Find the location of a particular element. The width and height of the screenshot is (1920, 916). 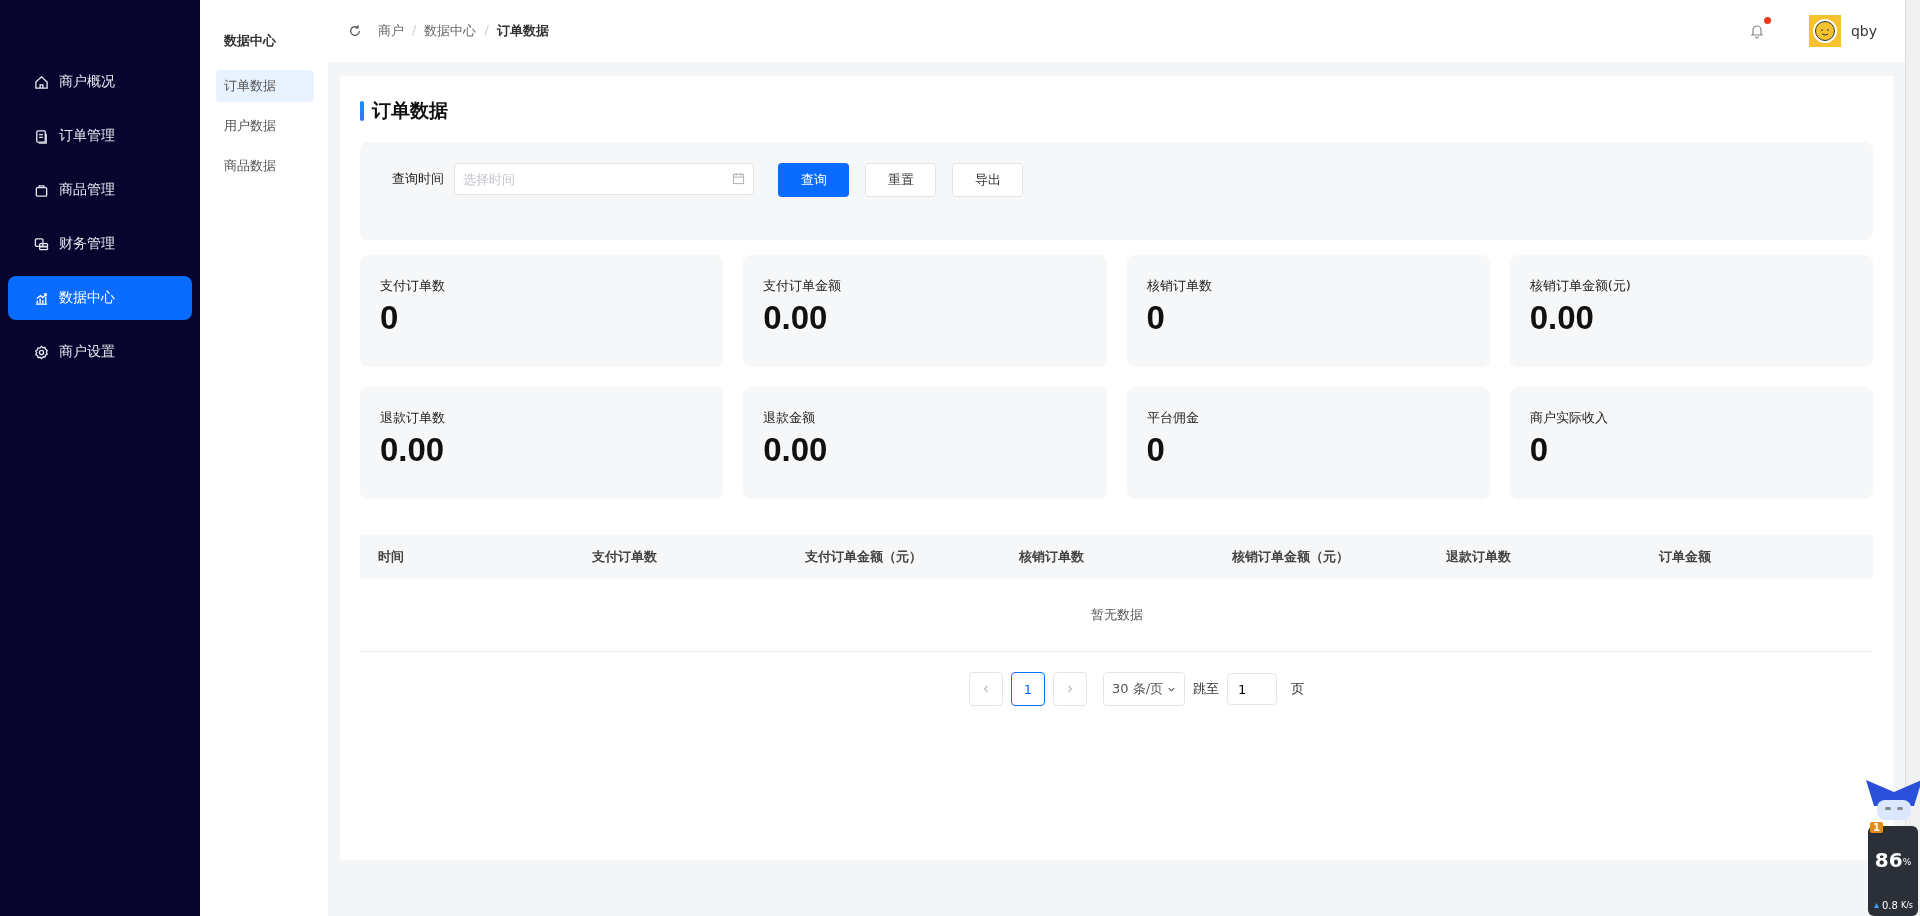

page-suffix: 页 is located at coordinates (1298, 689).